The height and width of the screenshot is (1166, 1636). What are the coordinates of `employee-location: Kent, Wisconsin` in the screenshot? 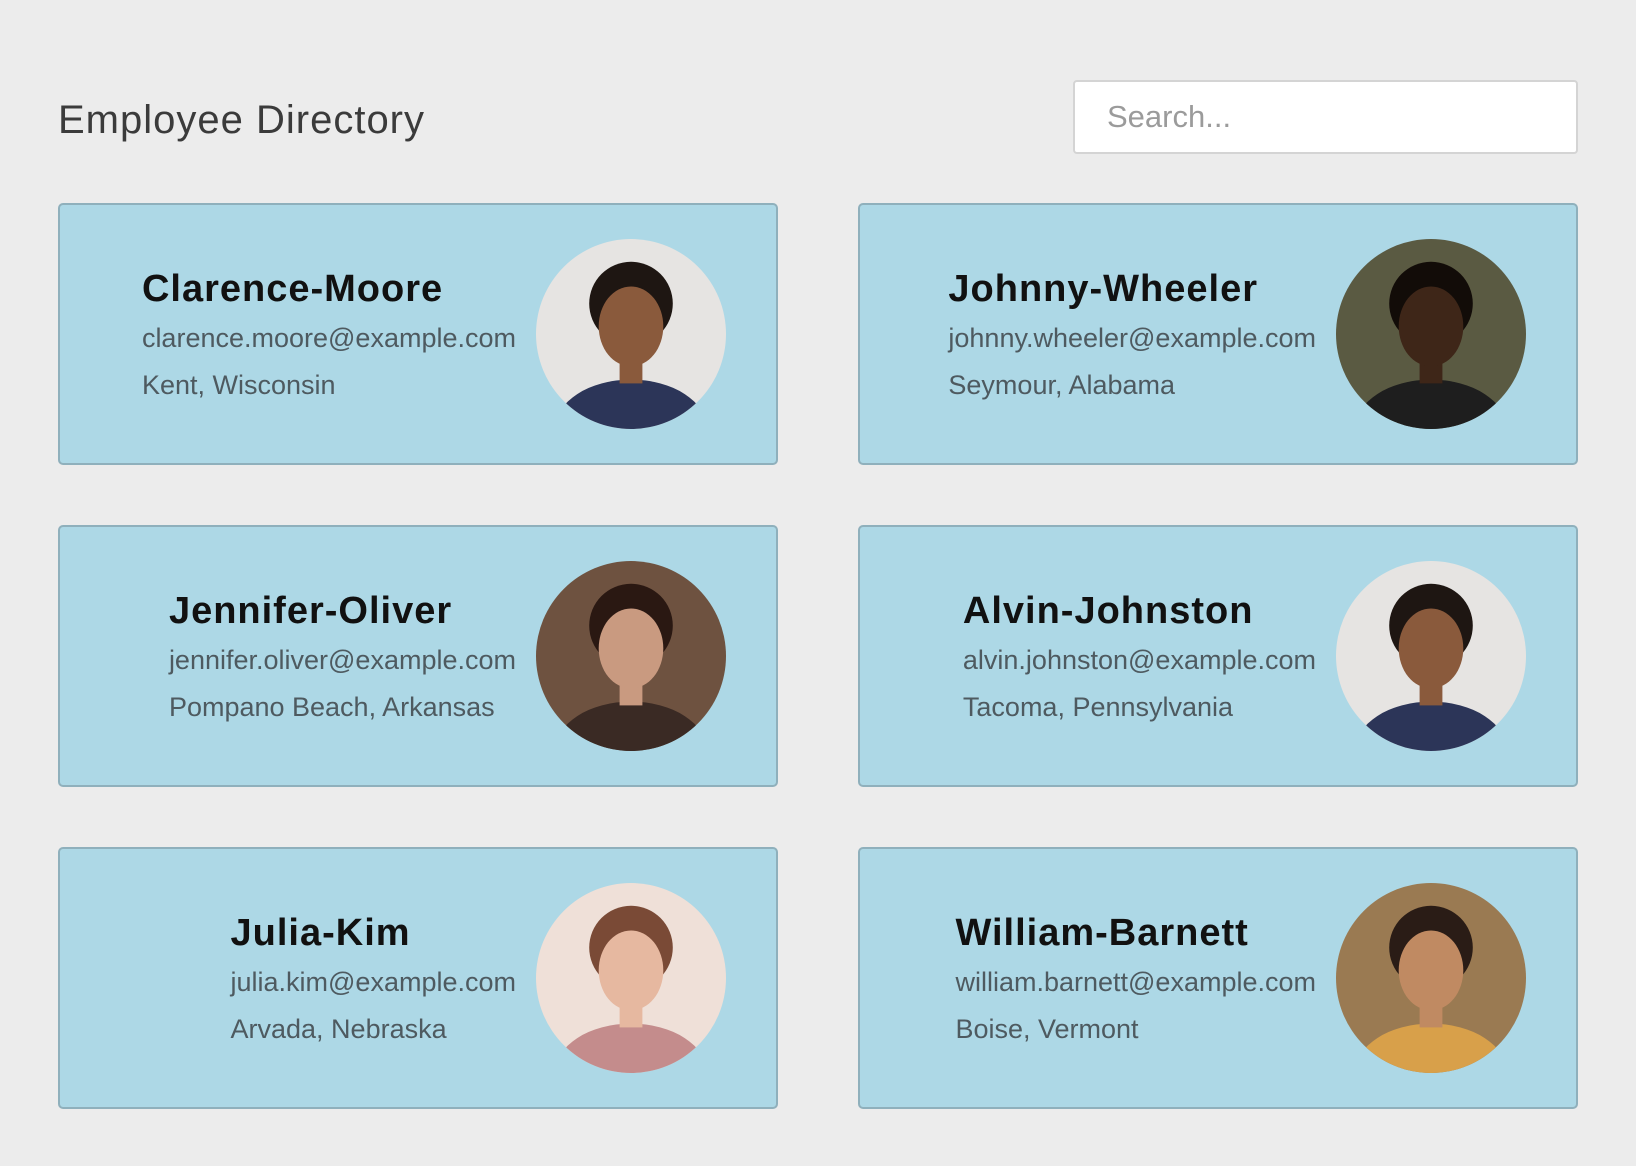 It's located at (238, 384).